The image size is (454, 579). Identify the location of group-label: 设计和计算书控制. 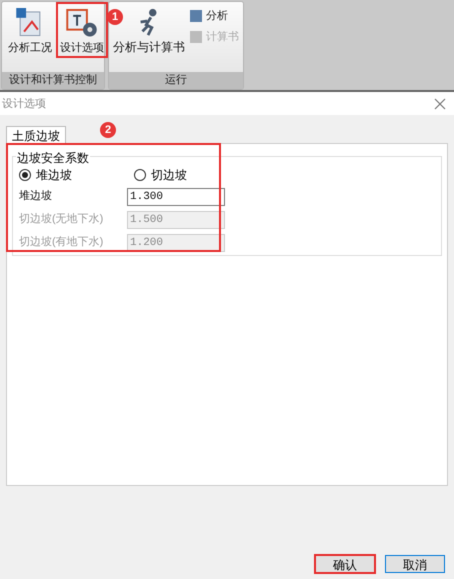
(53, 80).